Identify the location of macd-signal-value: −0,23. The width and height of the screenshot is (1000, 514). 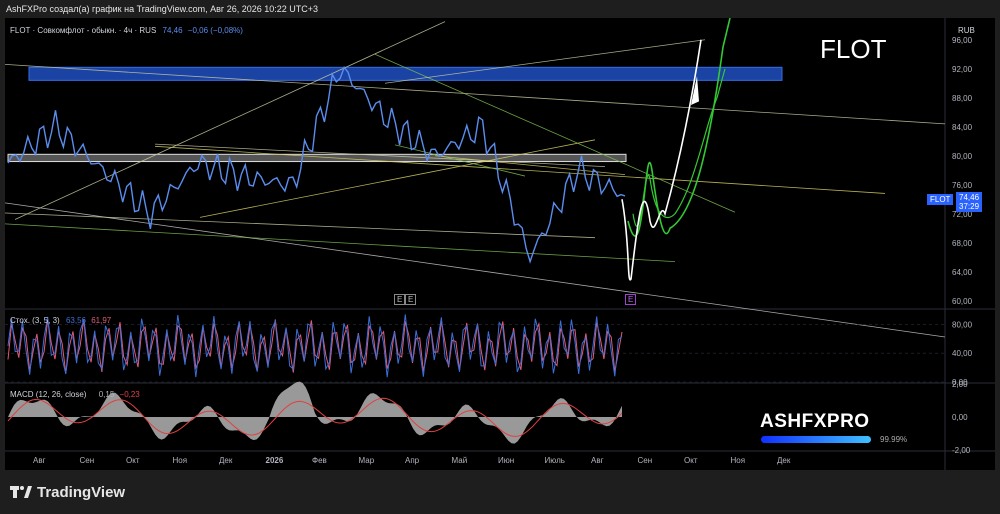
(129, 394).